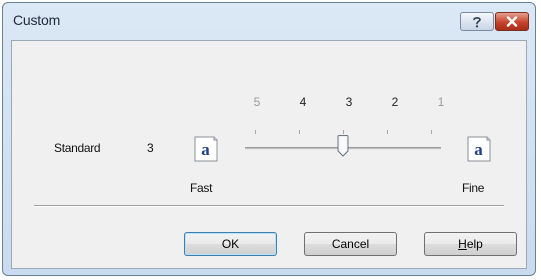 This screenshot has width=541, height=280. What do you see at coordinates (395, 102) in the screenshot?
I see `scale-label-2: 2` at bounding box center [395, 102].